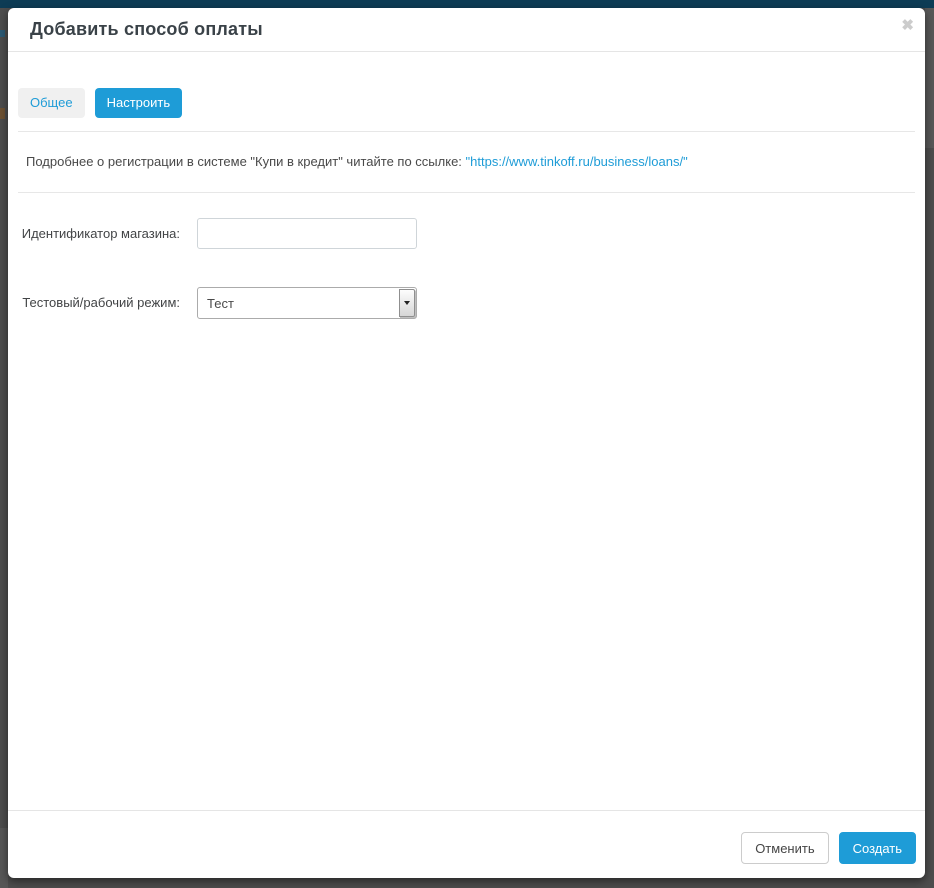 The image size is (934, 888). What do you see at coordinates (467, 303) in the screenshot?
I see `mode-form-group: Тестовый/рабочий режим: Тест` at bounding box center [467, 303].